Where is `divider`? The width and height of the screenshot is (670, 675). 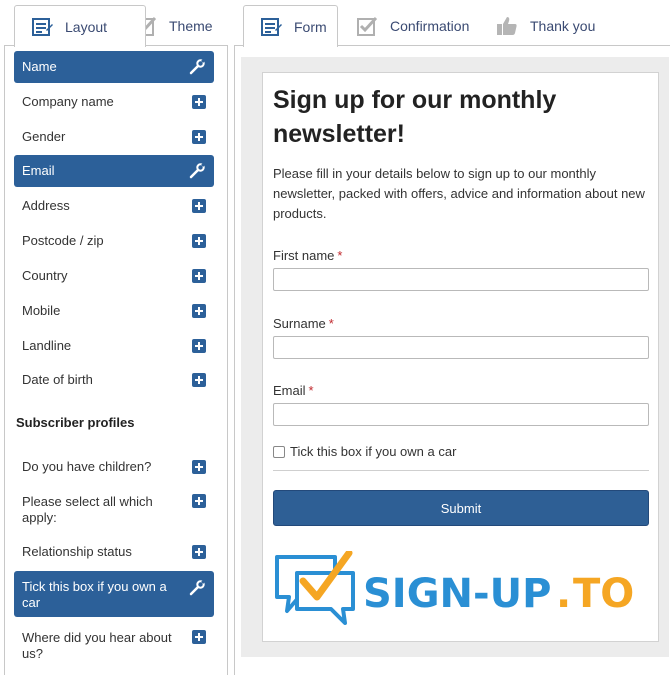
divider is located at coordinates (461, 470).